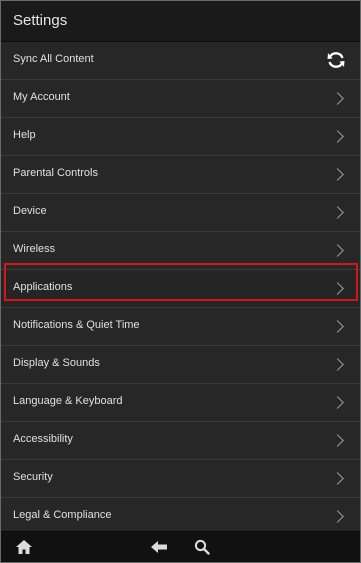 This screenshot has height=563, width=361. Describe the element at coordinates (43, 439) in the screenshot. I see `settings-item-label: Accessibility` at that location.